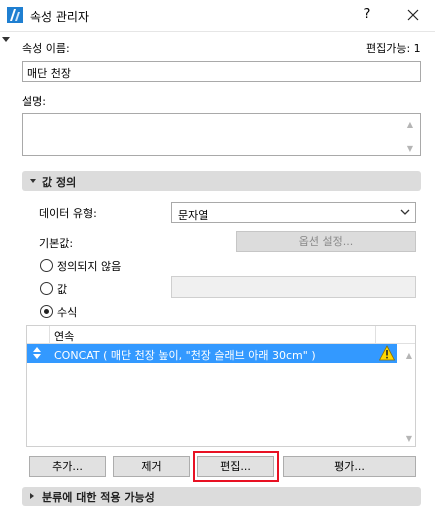 The height and width of the screenshot is (510, 435). I want to click on formula-text: CONCAT ( 매단 천장 높이, "천장 슬래브 아래 30cm" ), so click(185, 355).